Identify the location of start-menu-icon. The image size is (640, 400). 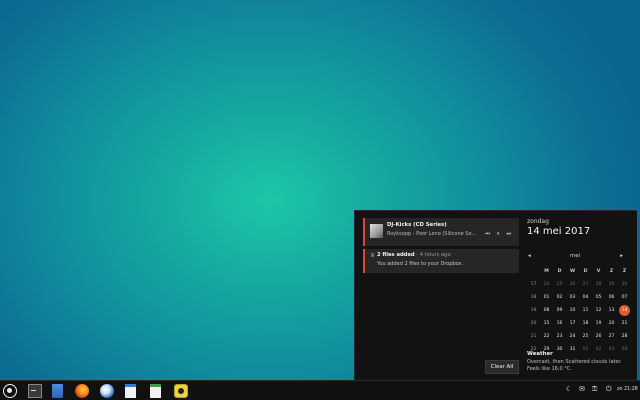
(10, 391).